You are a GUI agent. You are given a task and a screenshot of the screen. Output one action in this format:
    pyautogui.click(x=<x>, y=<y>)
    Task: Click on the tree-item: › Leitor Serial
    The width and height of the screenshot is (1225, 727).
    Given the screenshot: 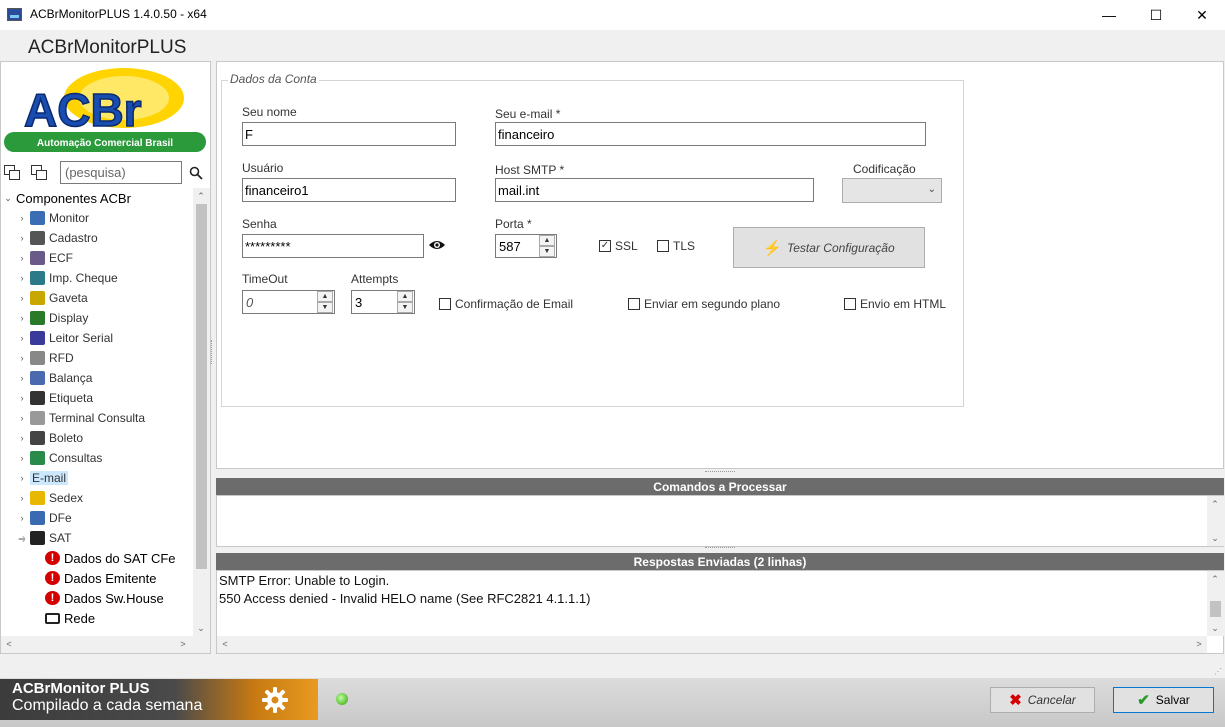 What is the action you would take?
    pyautogui.click(x=65, y=338)
    